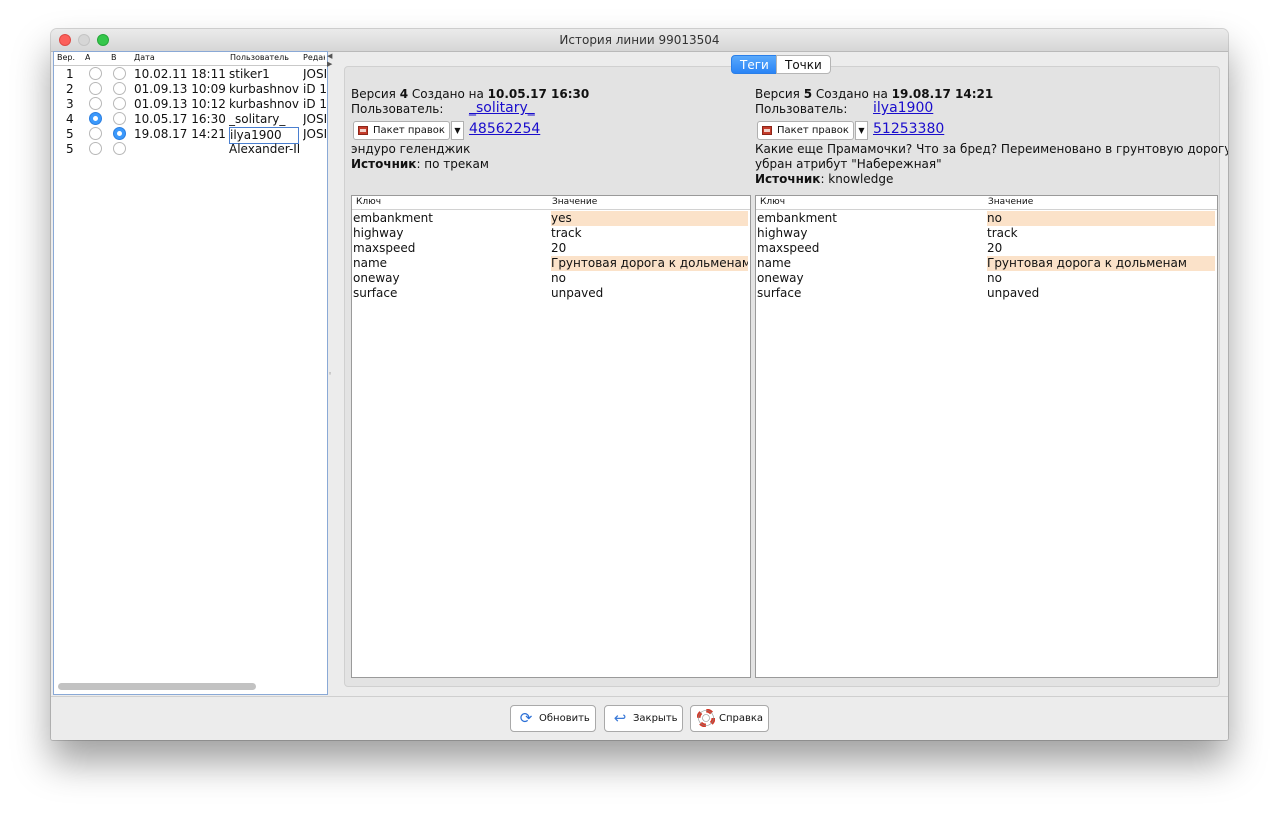 Image resolution: width=1280 pixels, height=813 pixels. I want to click on close-window-icon, so click(65, 40).